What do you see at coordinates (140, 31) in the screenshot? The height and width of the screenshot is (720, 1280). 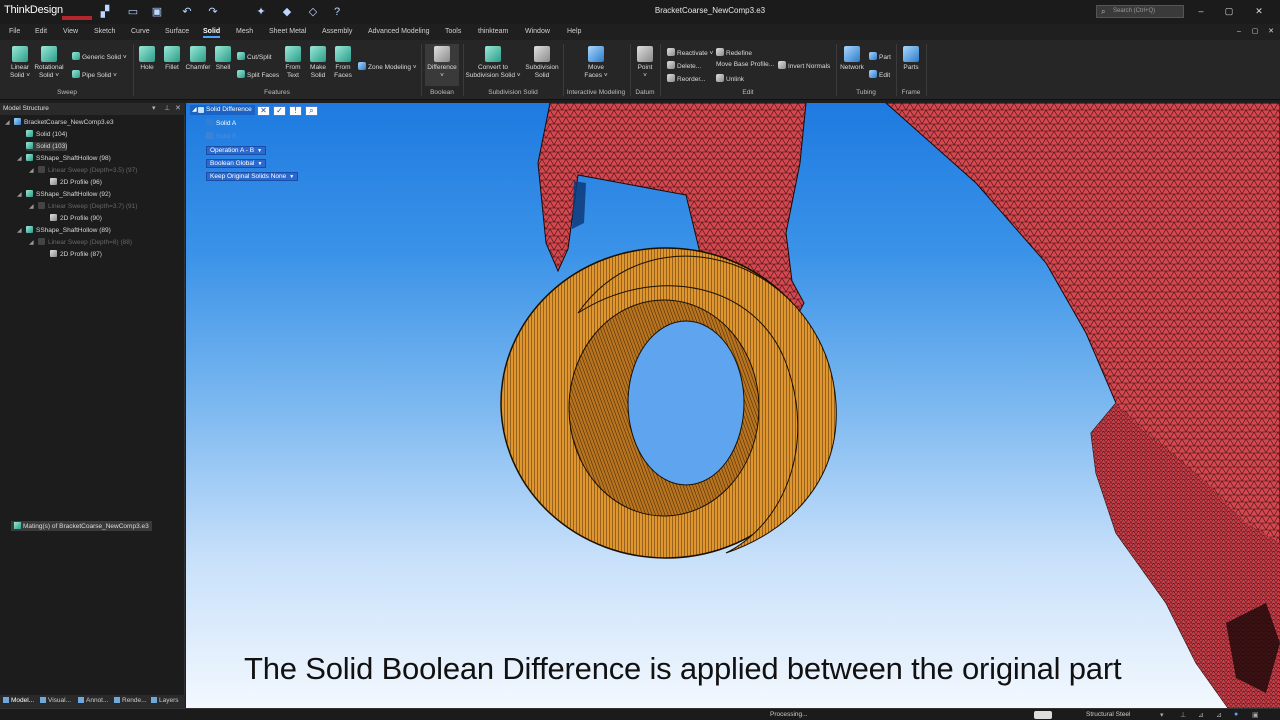 I see `menu-curve: Curve` at bounding box center [140, 31].